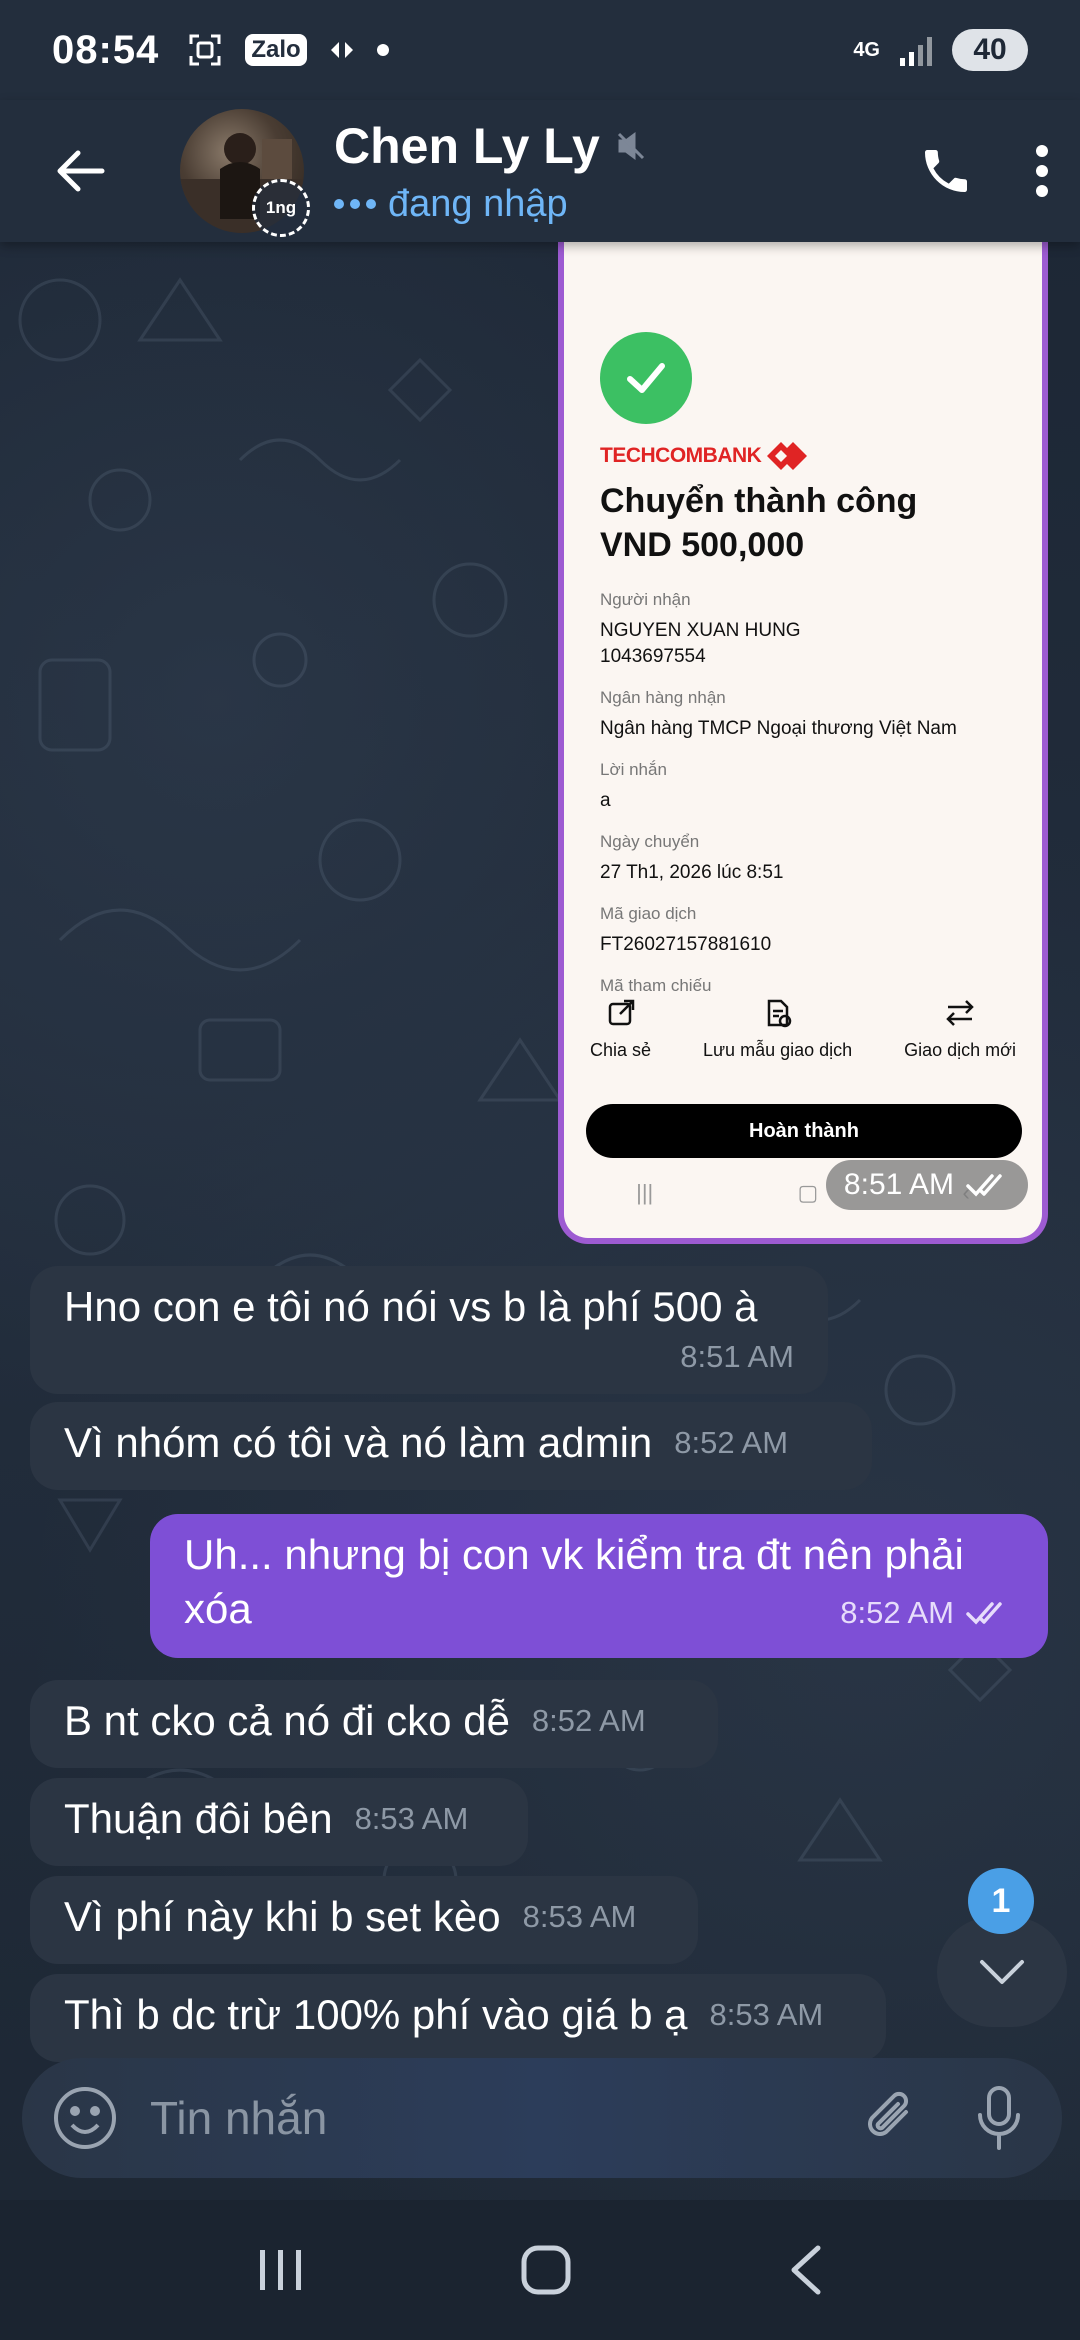 The image size is (1080, 2340). What do you see at coordinates (287, 1720) in the screenshot?
I see `message-text: B nt cko cả nó đi cko dễ` at bounding box center [287, 1720].